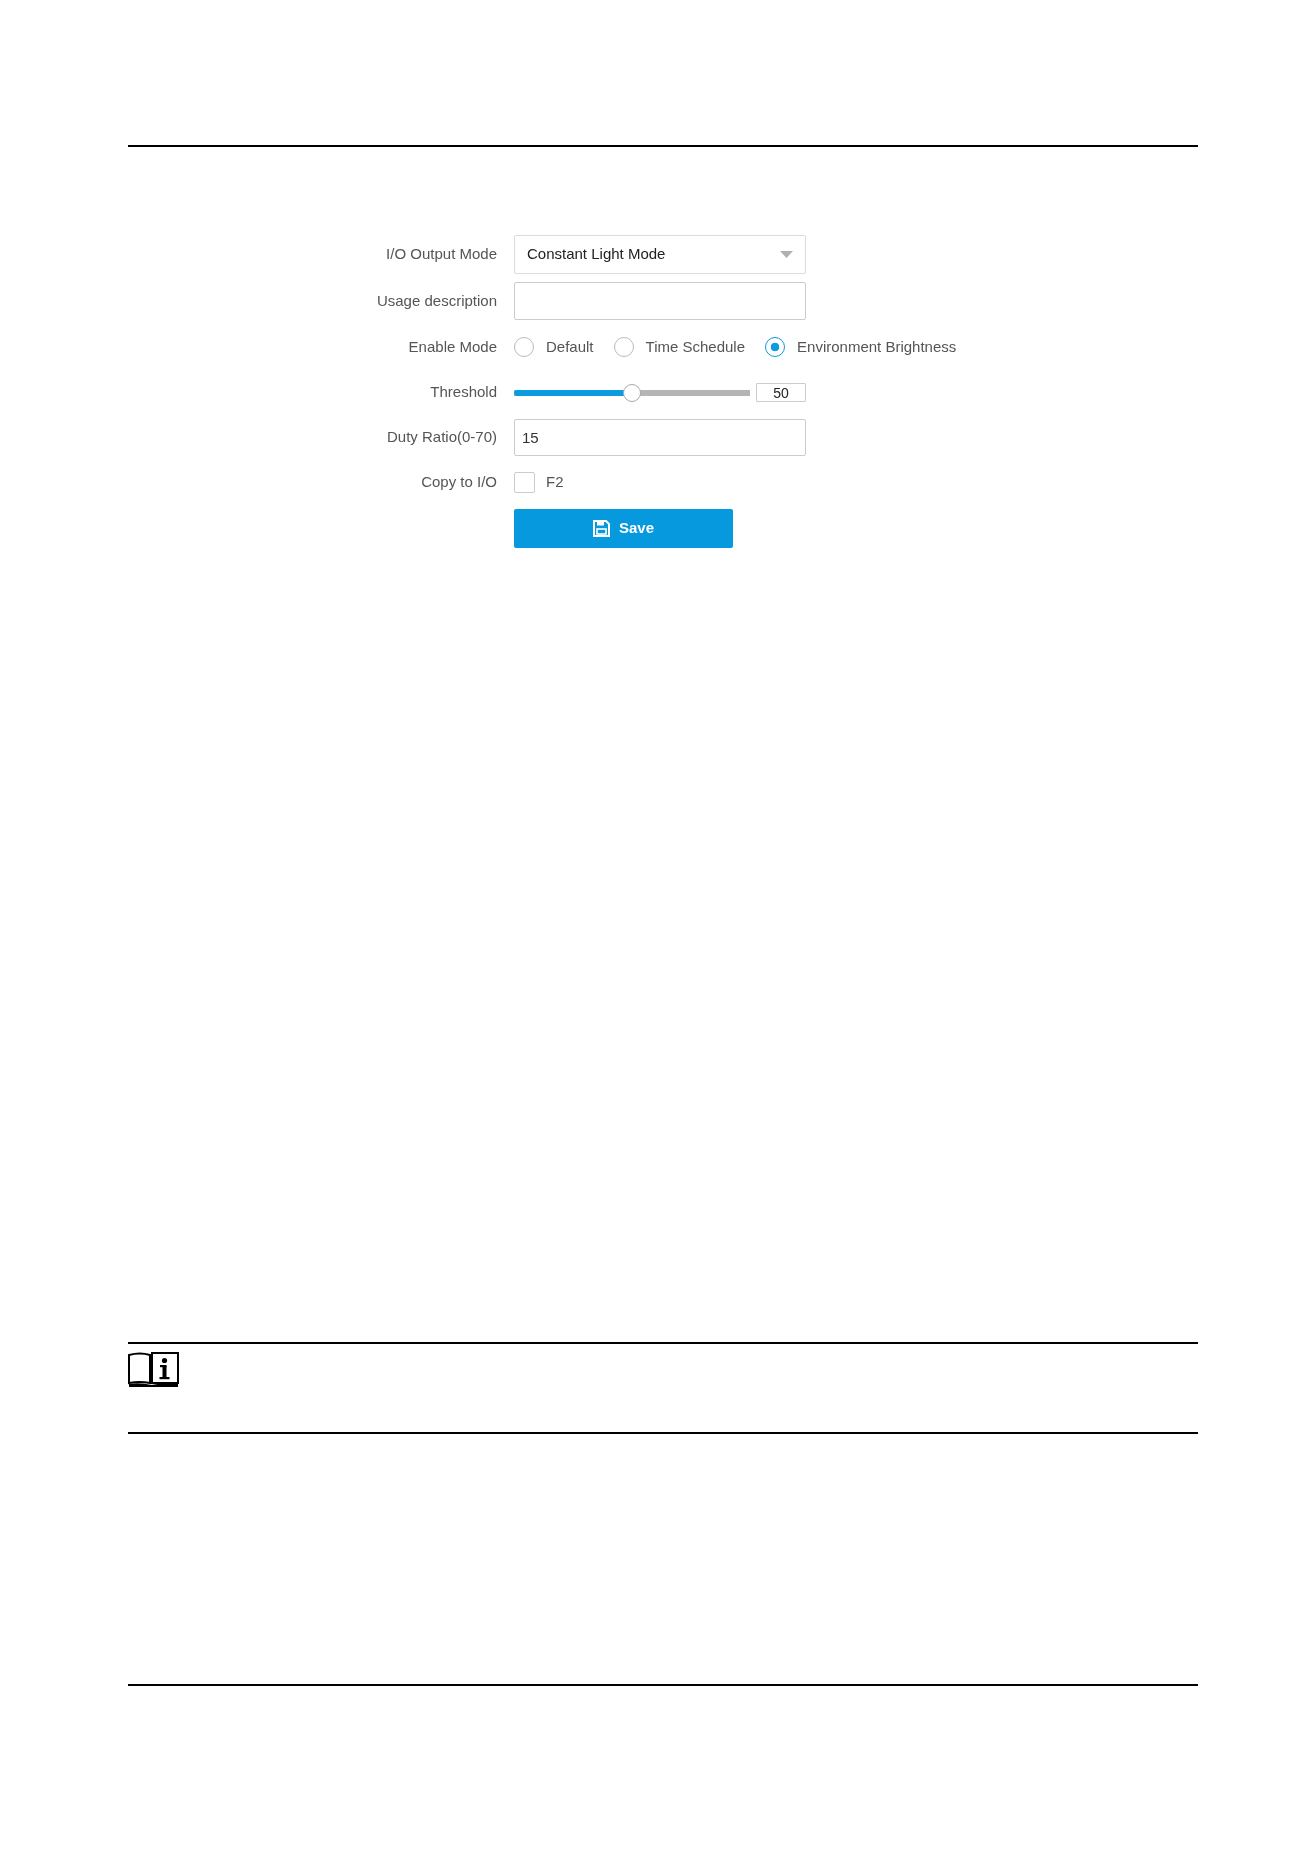 The image size is (1313, 1873). What do you see at coordinates (524, 482) in the screenshot?
I see `checkbox` at bounding box center [524, 482].